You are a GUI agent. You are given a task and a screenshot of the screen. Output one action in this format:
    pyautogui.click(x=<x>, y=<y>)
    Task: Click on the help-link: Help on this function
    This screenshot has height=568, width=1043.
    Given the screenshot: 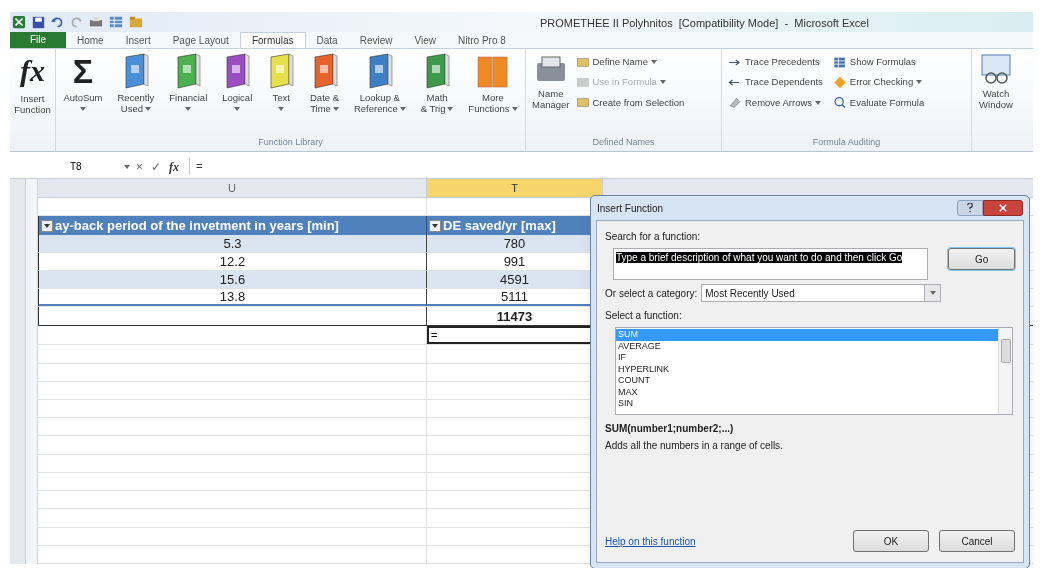 What is the action you would take?
    pyautogui.click(x=650, y=541)
    